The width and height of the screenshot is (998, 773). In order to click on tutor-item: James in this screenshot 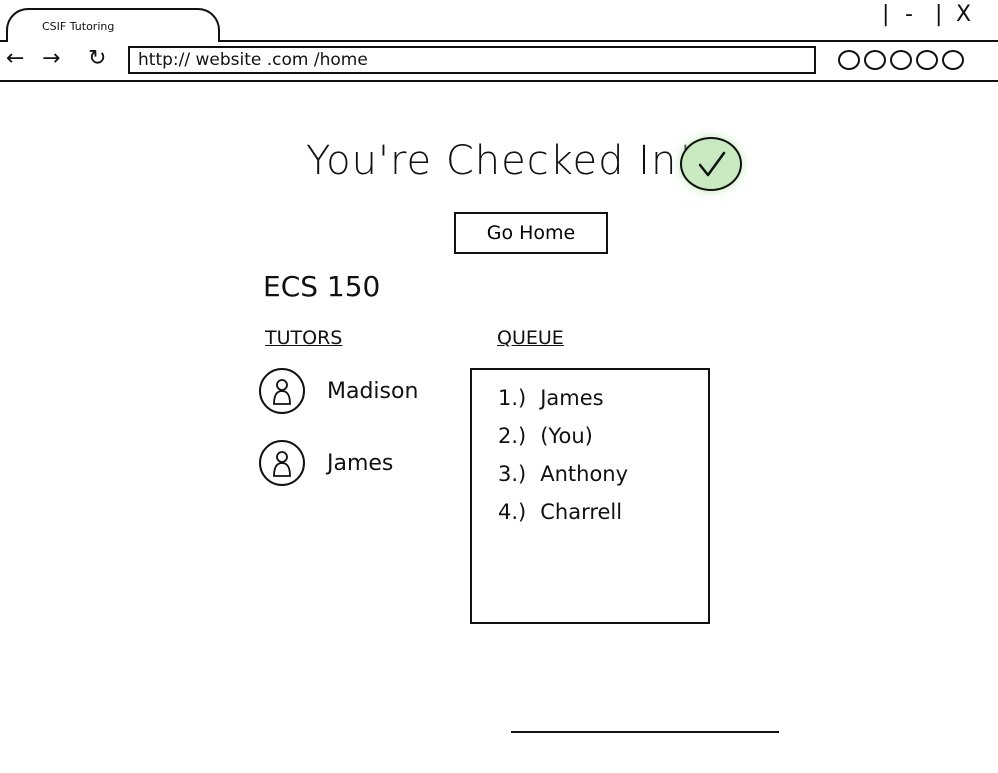, I will do `click(326, 463)`.